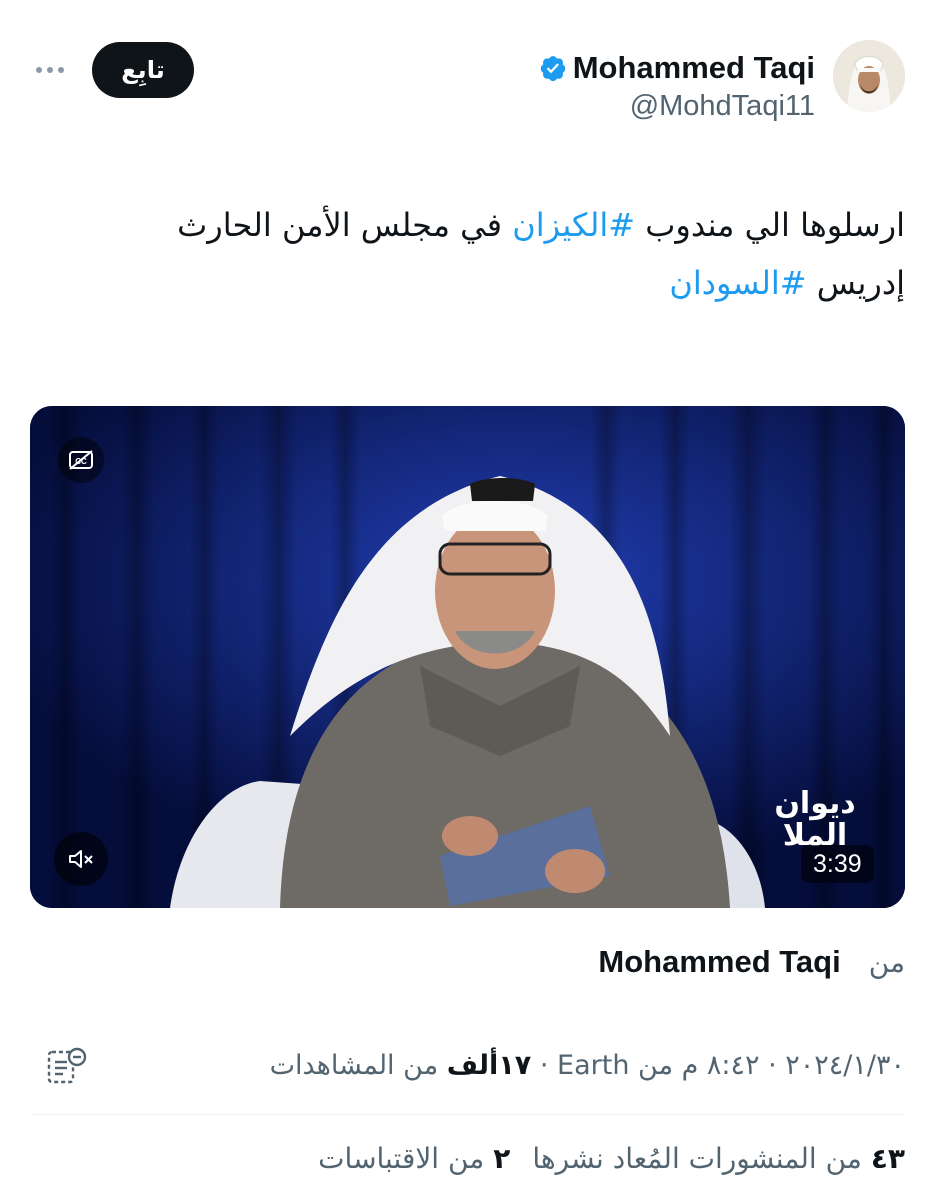 This screenshot has width=935, height=1200. Describe the element at coordinates (489, 1065) in the screenshot. I see `views-count: ١٧ألف` at that location.